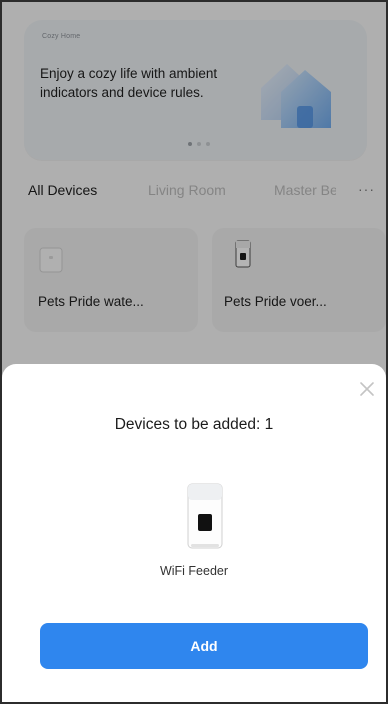 The width and height of the screenshot is (388, 704). I want to click on sheet-title: Devices to be added: 1, so click(194, 424).